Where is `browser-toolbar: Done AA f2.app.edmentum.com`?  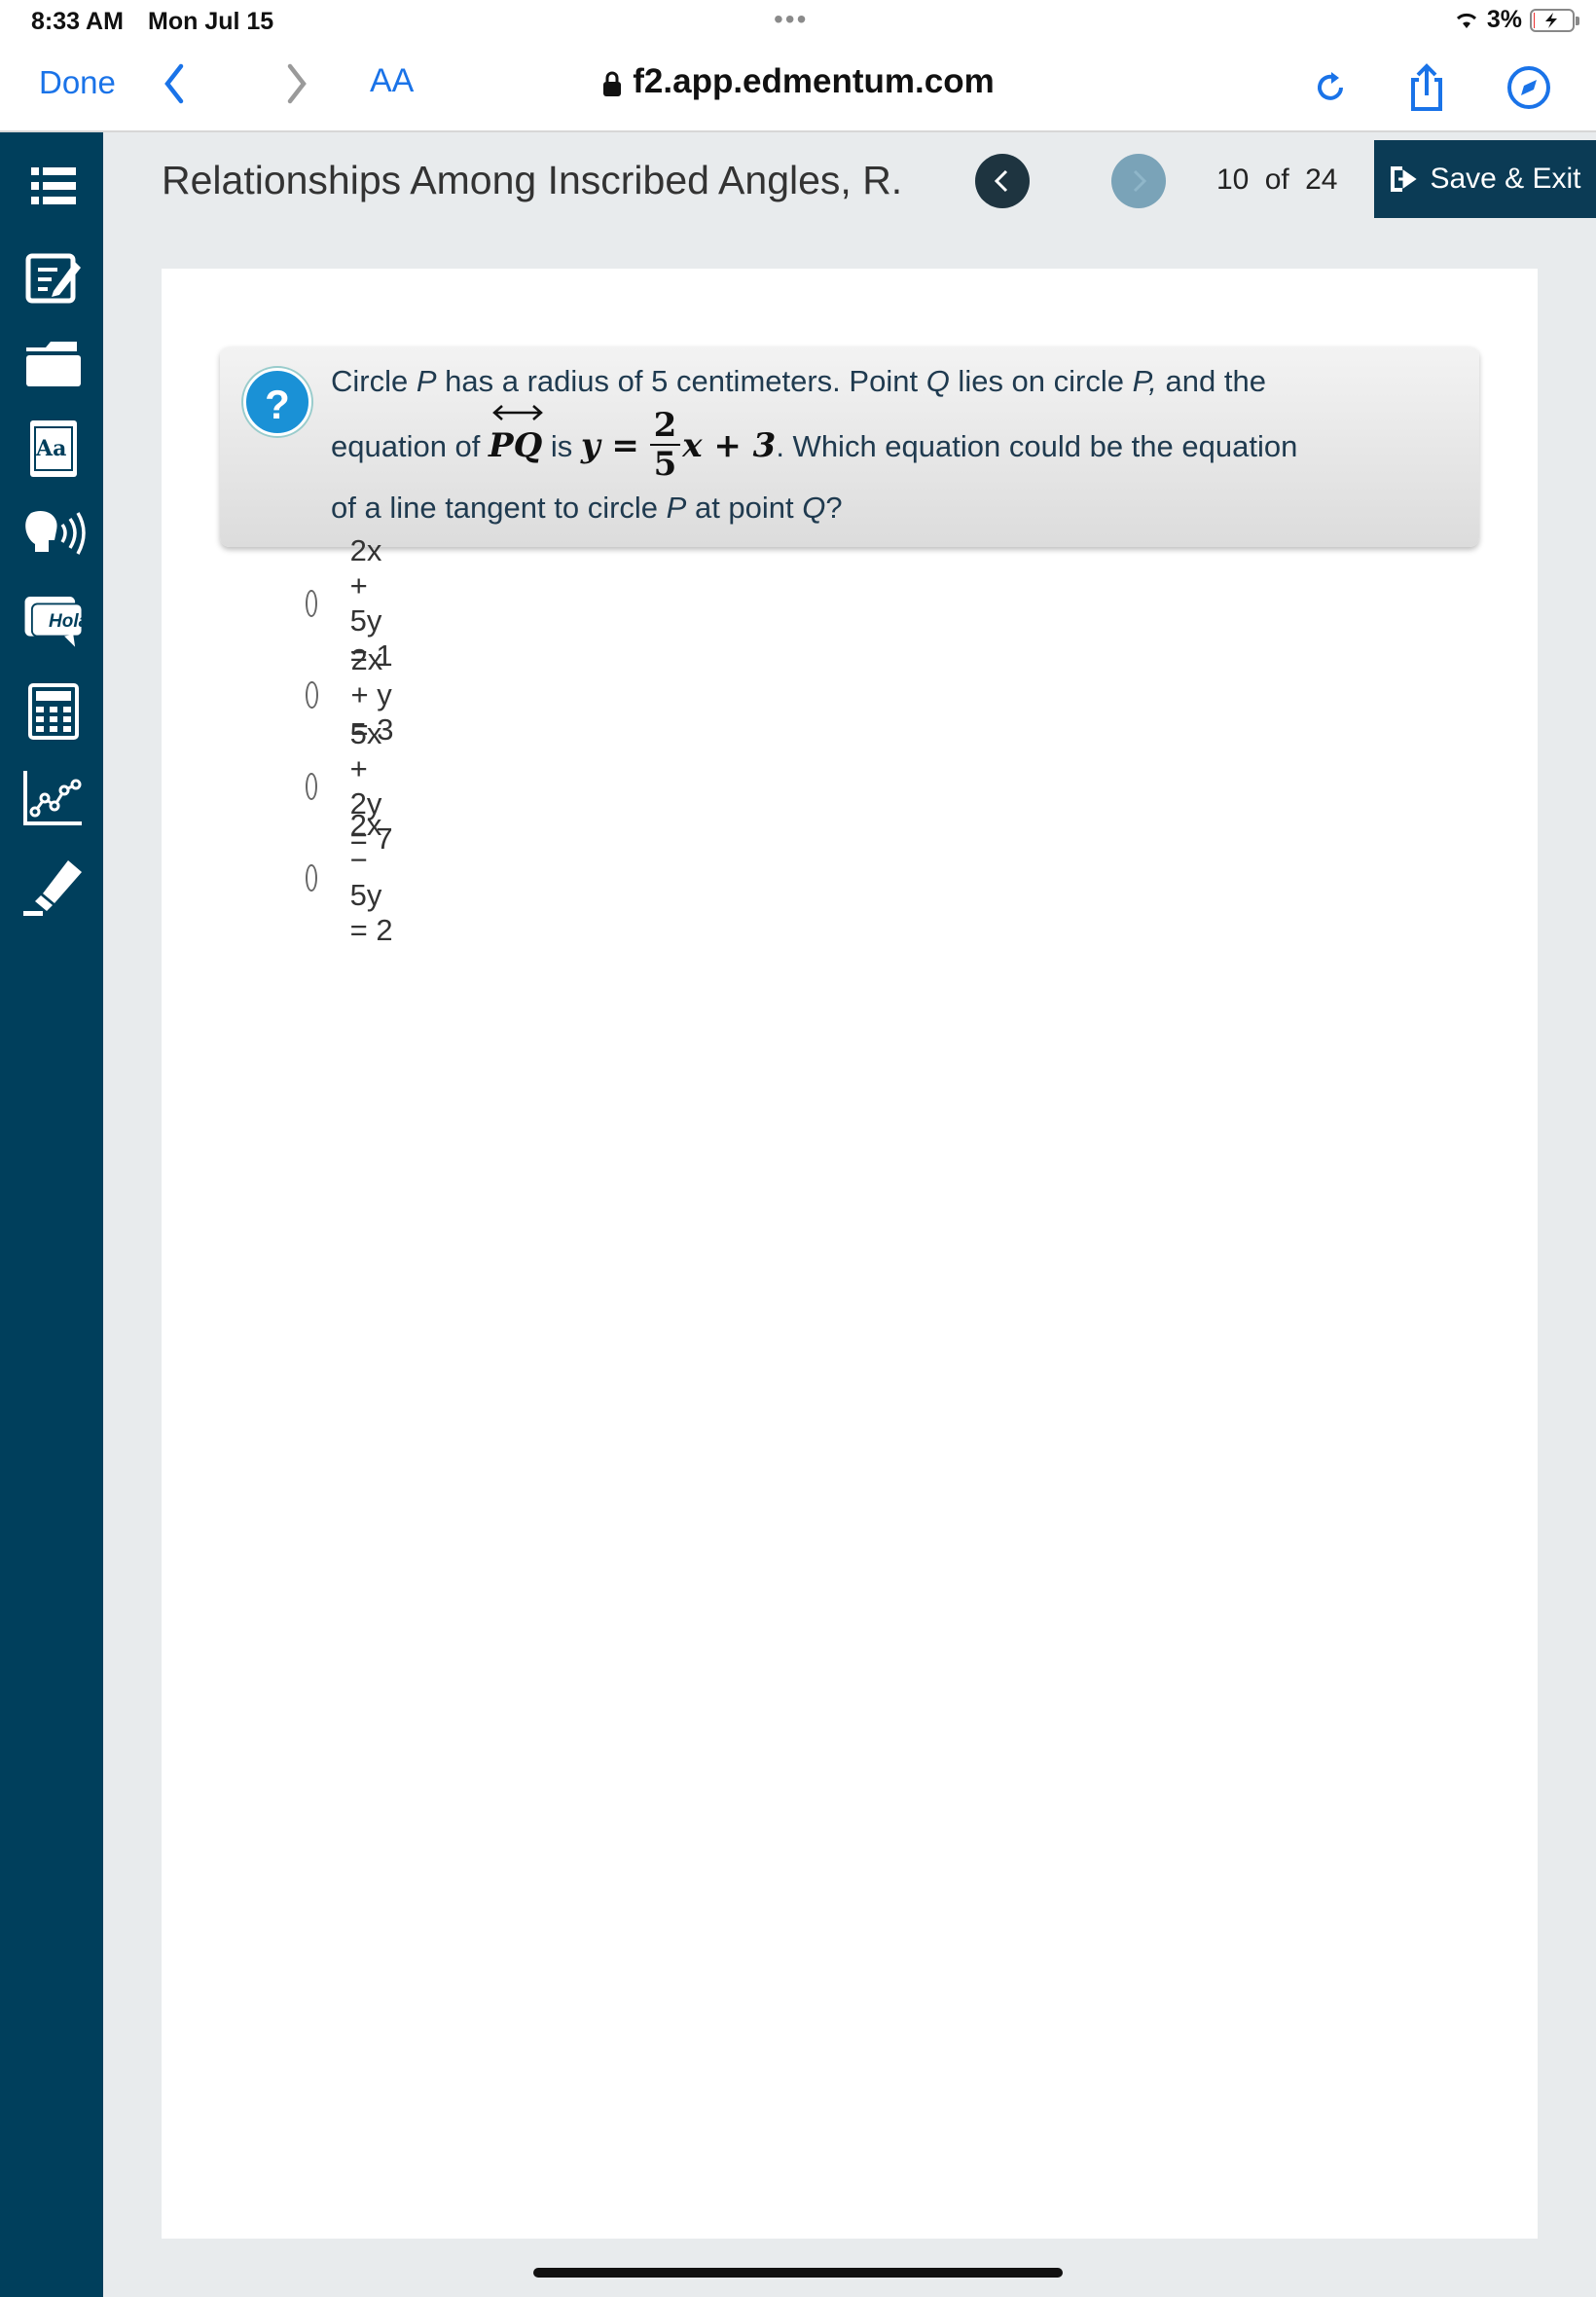 browser-toolbar: Done AA f2.app.edmentum.com is located at coordinates (798, 88).